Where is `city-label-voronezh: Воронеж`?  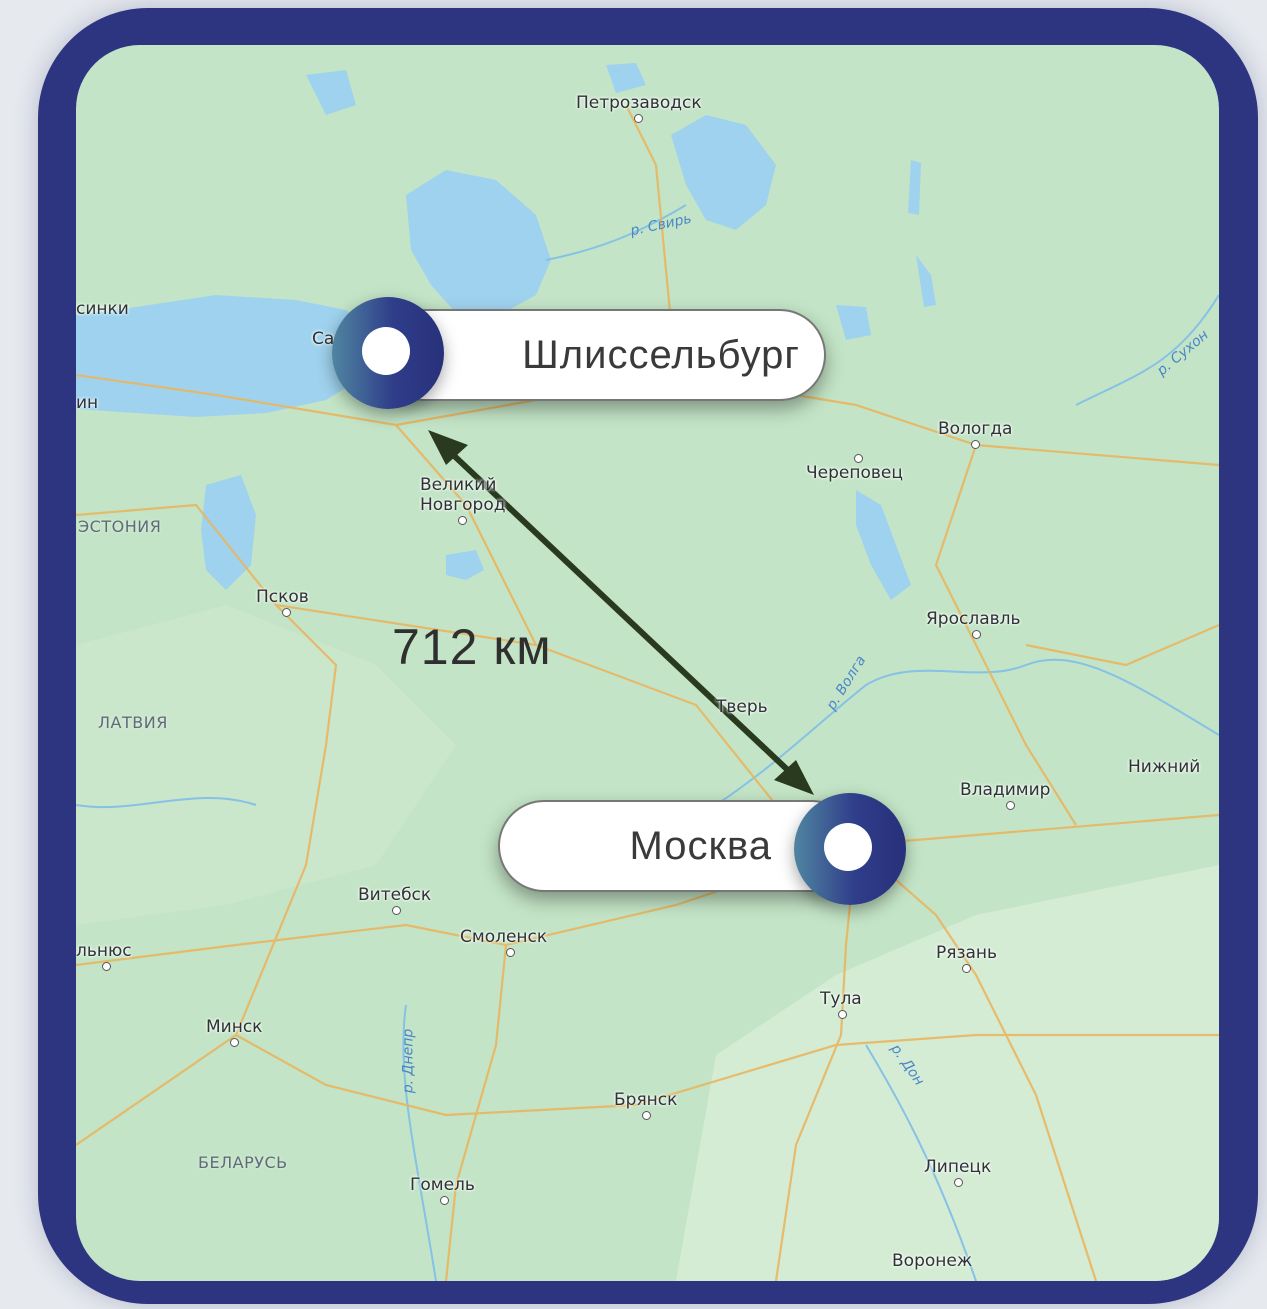 city-label-voronezh: Воронеж is located at coordinates (932, 1261).